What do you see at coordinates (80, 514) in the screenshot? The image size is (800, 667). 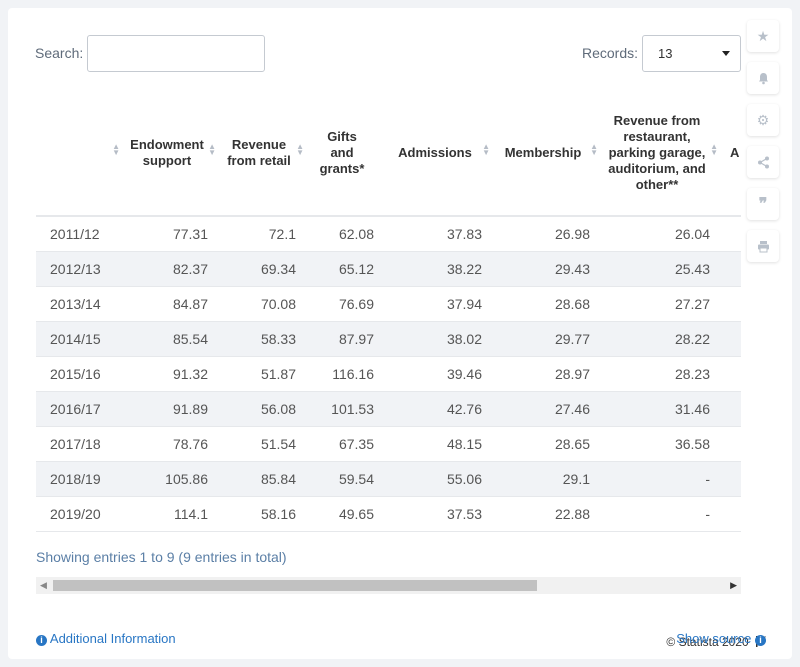 I see `year-cell: 2019/20` at bounding box center [80, 514].